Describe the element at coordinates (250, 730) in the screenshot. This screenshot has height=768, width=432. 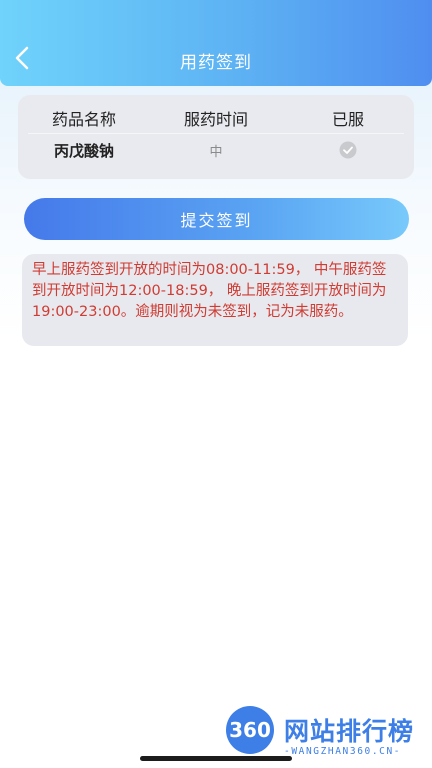
I see `watermark-logo: 360` at that location.